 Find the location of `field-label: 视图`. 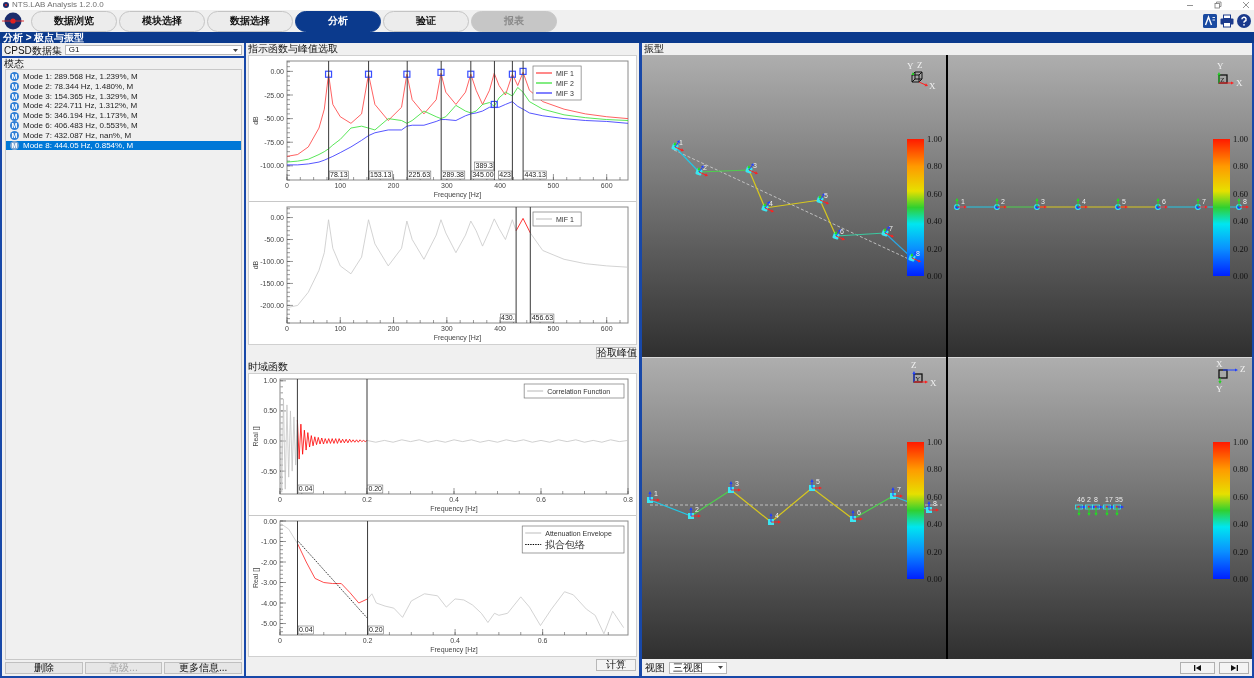

field-label: 视图 is located at coordinates (655, 667).